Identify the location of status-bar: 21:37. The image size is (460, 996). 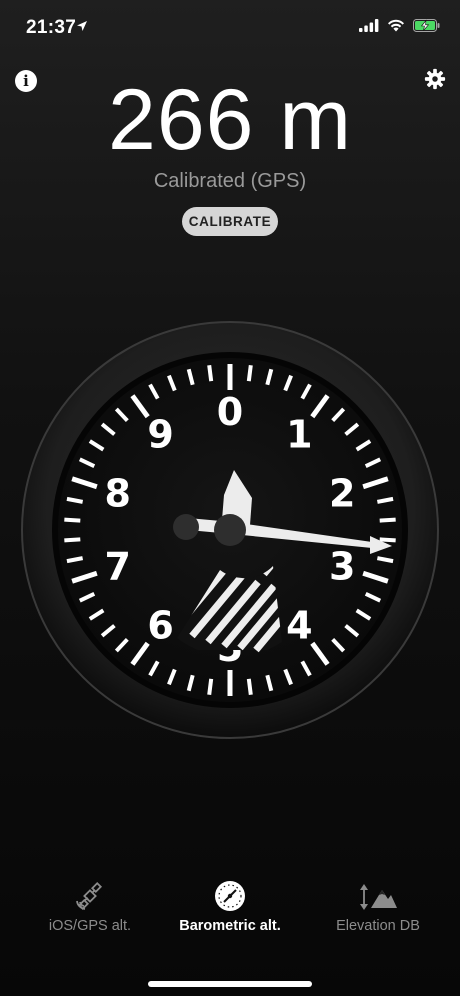
(230, 28).